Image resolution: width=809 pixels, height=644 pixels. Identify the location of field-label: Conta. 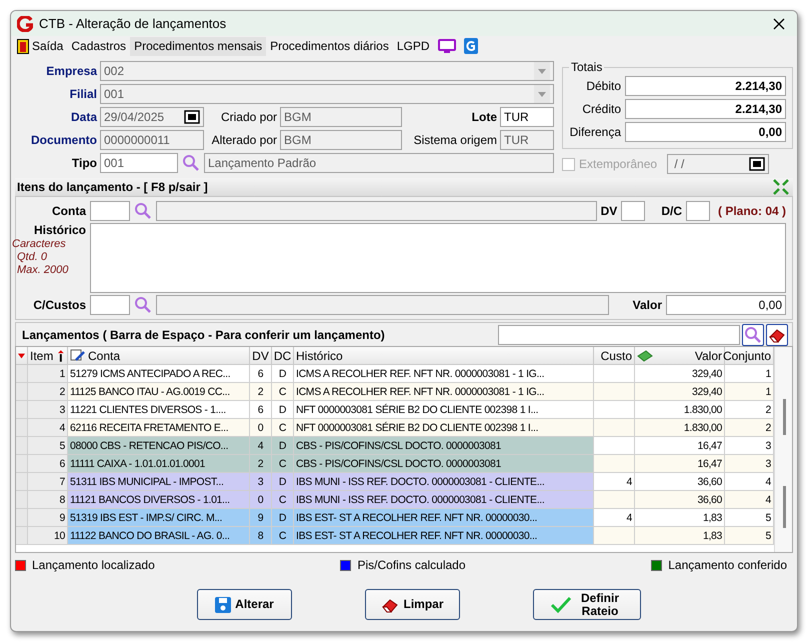
(69, 211).